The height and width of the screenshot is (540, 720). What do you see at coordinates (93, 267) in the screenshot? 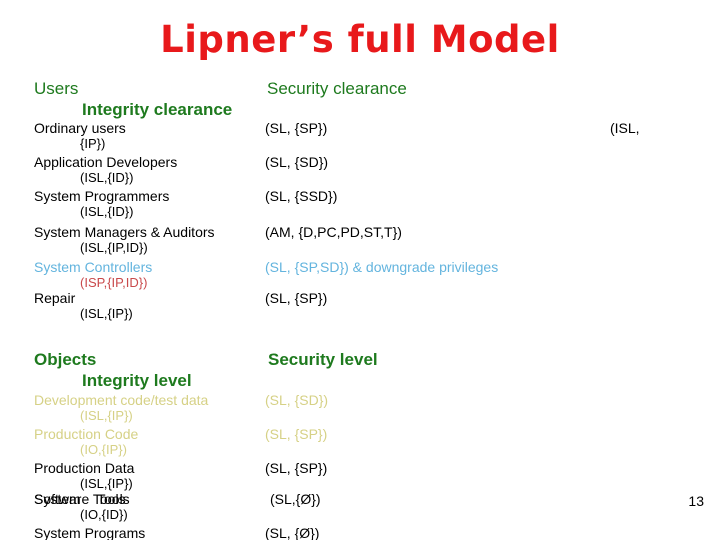
I see `user-role-name: System Controllers` at bounding box center [93, 267].